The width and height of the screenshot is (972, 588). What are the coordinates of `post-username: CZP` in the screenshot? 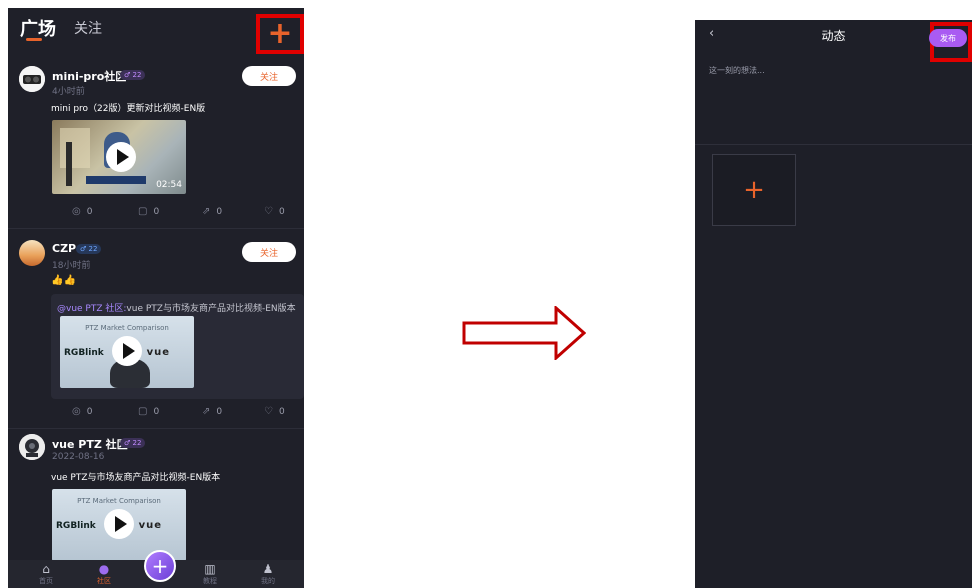 It's located at (64, 248).